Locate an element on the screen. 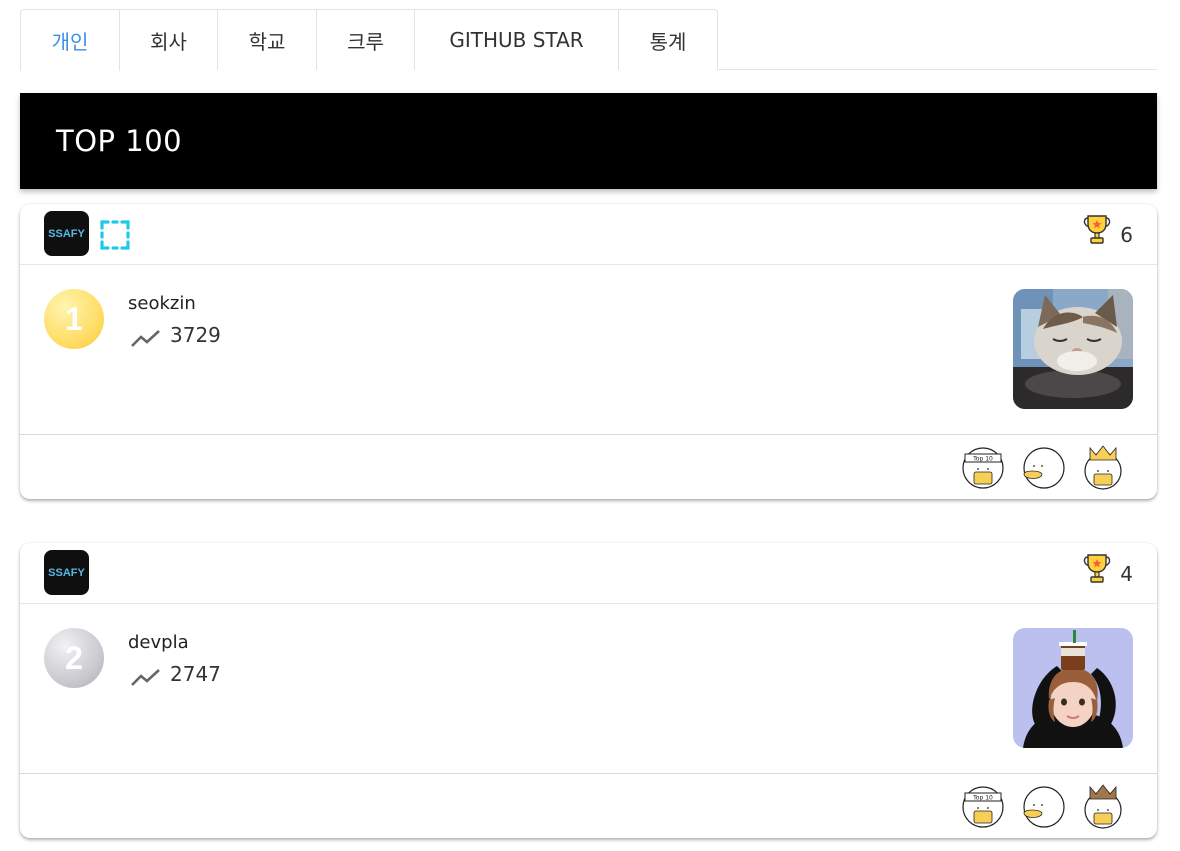 The image size is (1180, 851). cat-photo-image is located at coordinates (1073, 349).